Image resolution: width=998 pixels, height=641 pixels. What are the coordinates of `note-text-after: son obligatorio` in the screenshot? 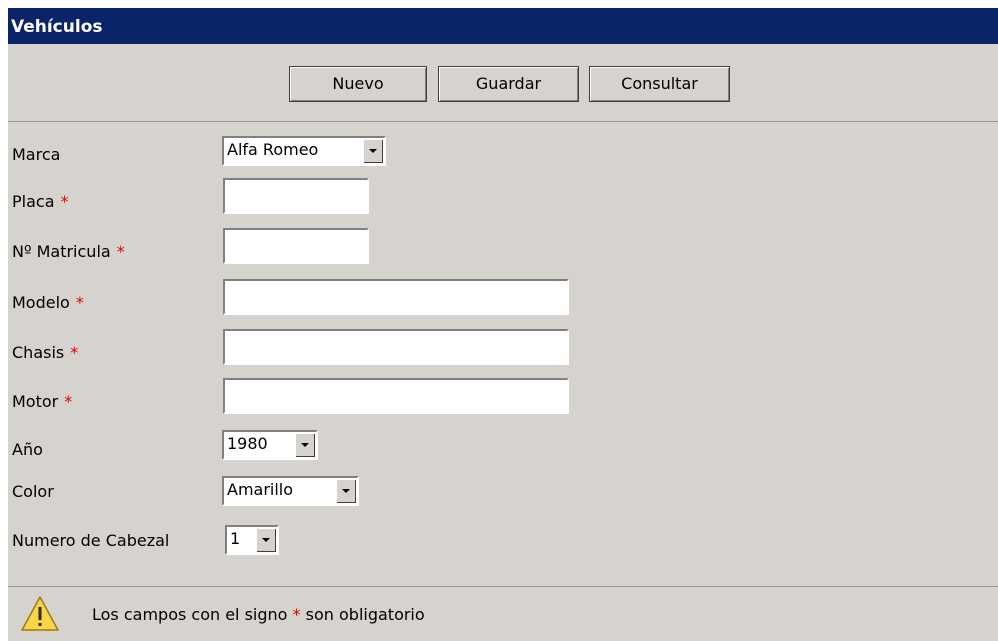 It's located at (365, 614).